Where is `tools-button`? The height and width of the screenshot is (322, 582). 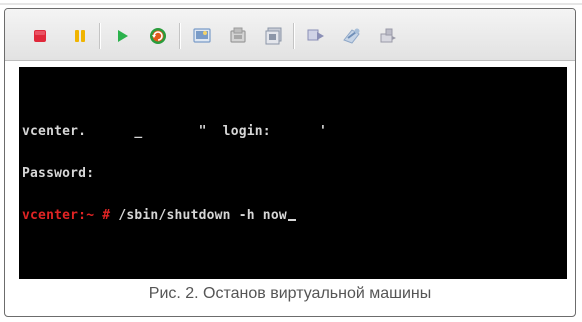 tools-button is located at coordinates (352, 36).